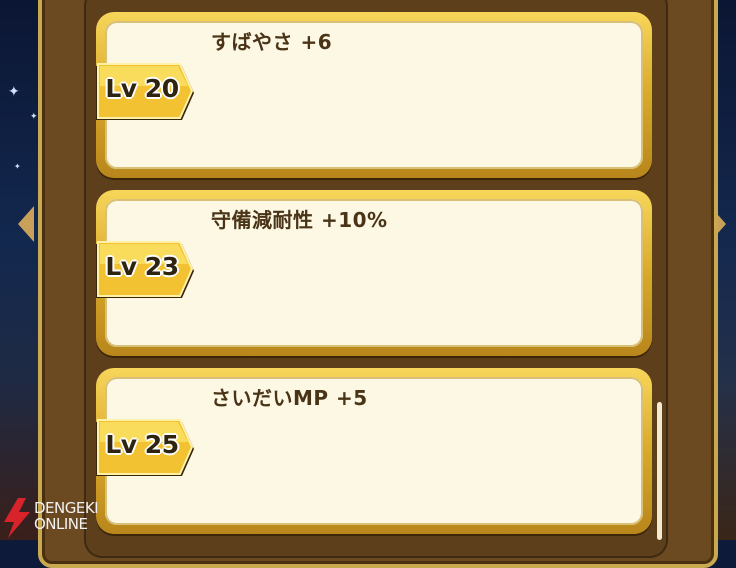 The width and height of the screenshot is (736, 568). Describe the element at coordinates (26, 224) in the screenshot. I see `left-arrow-icon` at that location.